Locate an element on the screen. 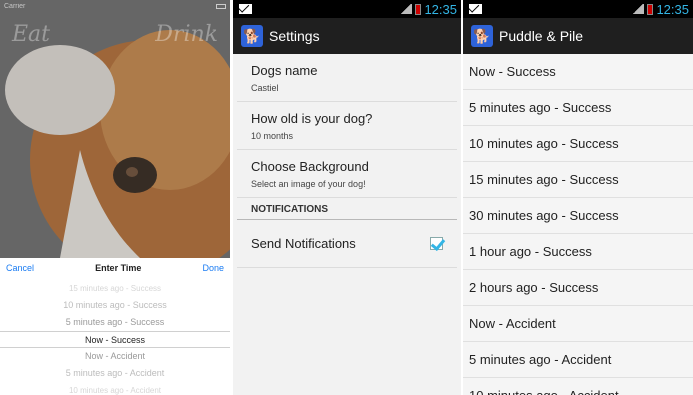 Image resolution: width=693 pixels, height=395 pixels. setting-summary: Castiel is located at coordinates (265, 88).